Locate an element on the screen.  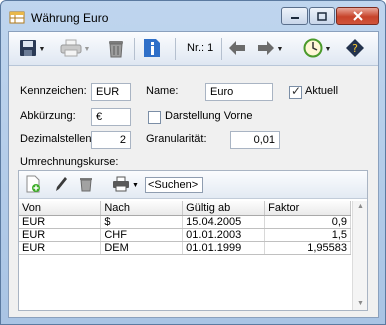
delete-rate-button is located at coordinates (86, 185).